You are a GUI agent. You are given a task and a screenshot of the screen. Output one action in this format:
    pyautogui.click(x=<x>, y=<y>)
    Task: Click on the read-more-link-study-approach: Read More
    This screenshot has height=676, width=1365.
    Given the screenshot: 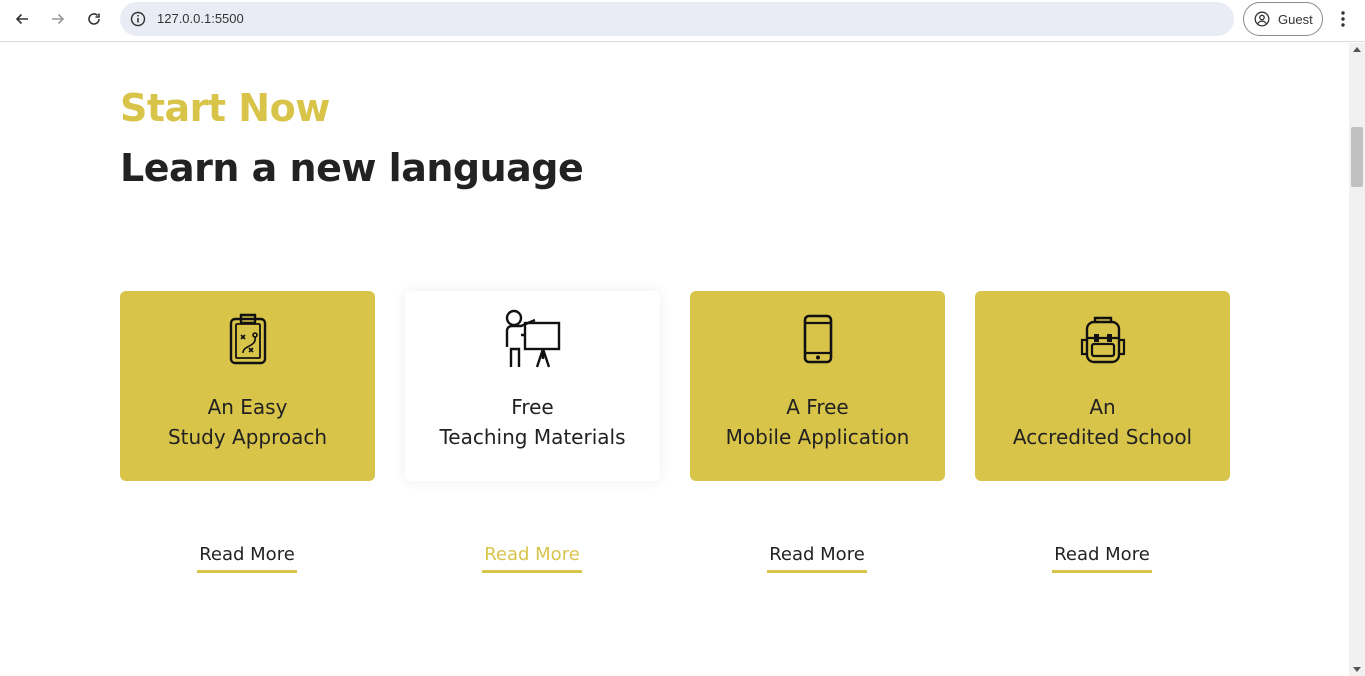 What is the action you would take?
    pyautogui.click(x=247, y=558)
    